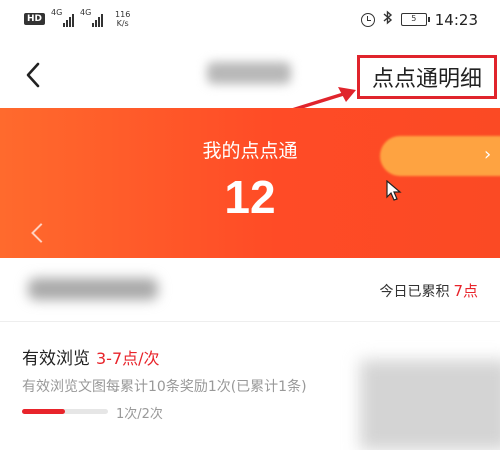 This screenshot has width=500, height=450. I want to click on today-total-label: 今日已累积, so click(414, 292).